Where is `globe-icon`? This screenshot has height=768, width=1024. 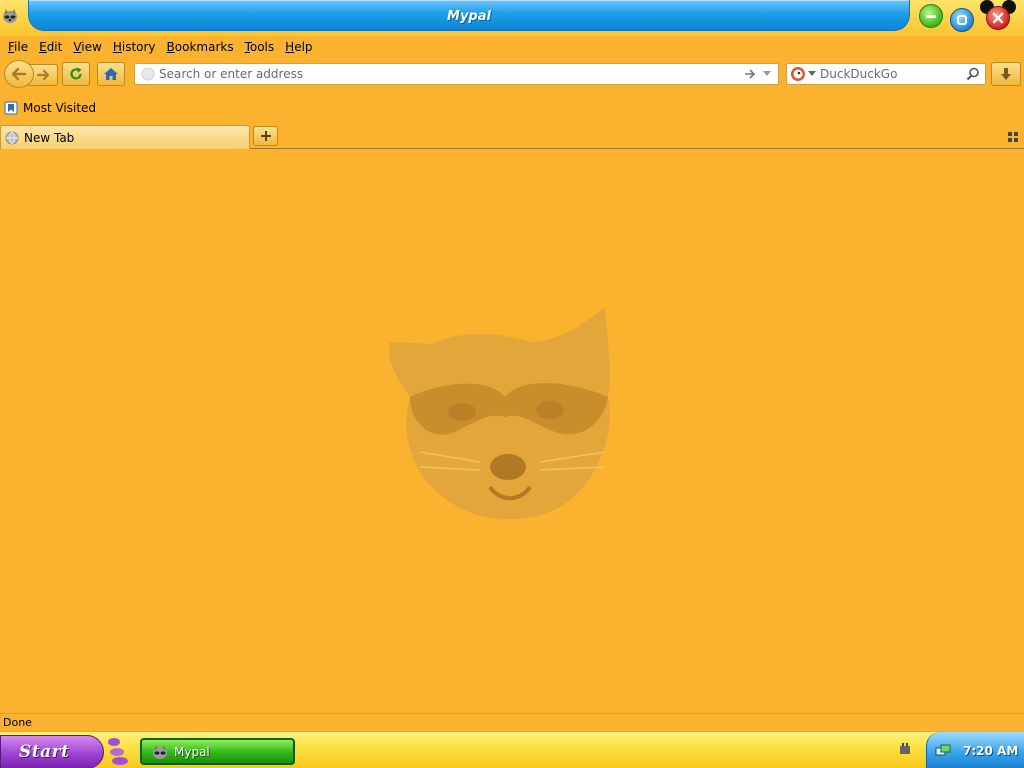
globe-icon is located at coordinates (12, 137).